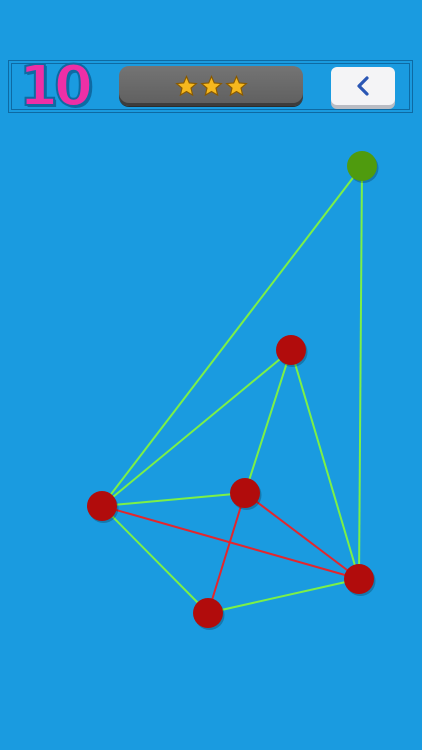 This screenshot has width=422, height=750. What do you see at coordinates (362, 166) in the screenshot?
I see `selected-node` at bounding box center [362, 166].